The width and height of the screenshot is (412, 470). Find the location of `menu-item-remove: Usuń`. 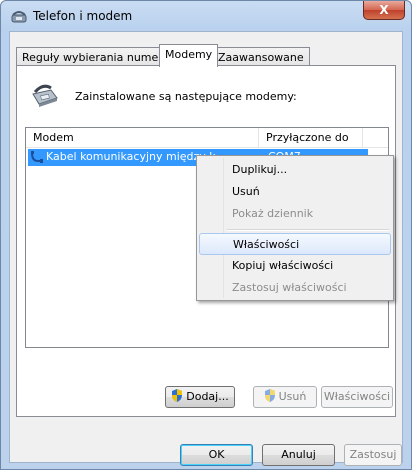

menu-item-remove: Usuń is located at coordinates (295, 192).